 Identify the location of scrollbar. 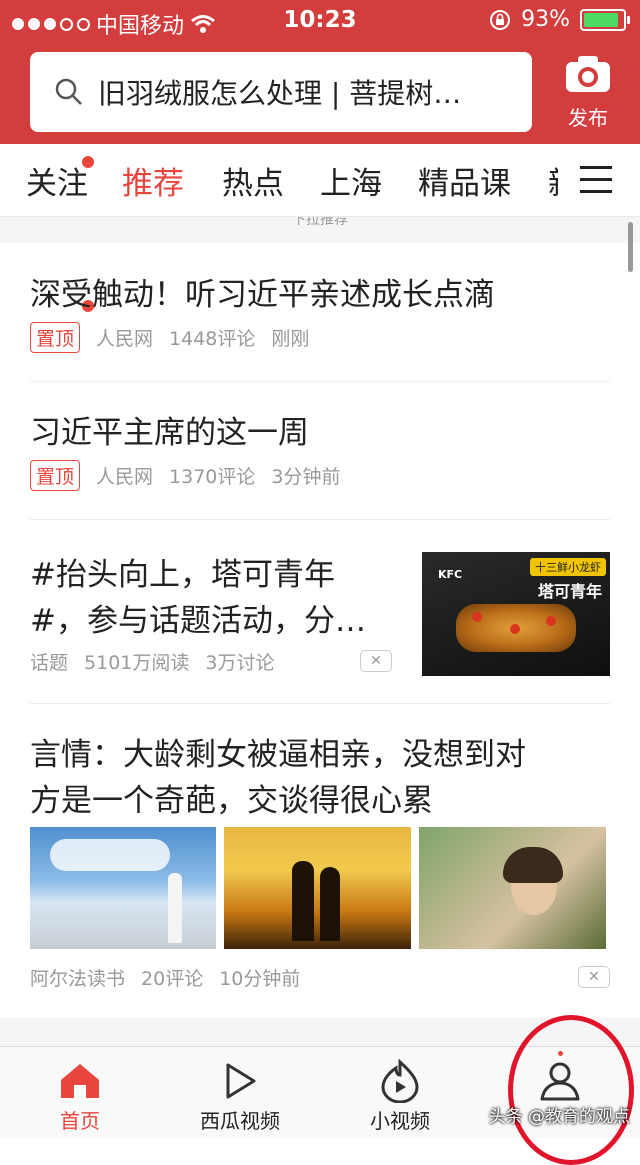
(630, 247).